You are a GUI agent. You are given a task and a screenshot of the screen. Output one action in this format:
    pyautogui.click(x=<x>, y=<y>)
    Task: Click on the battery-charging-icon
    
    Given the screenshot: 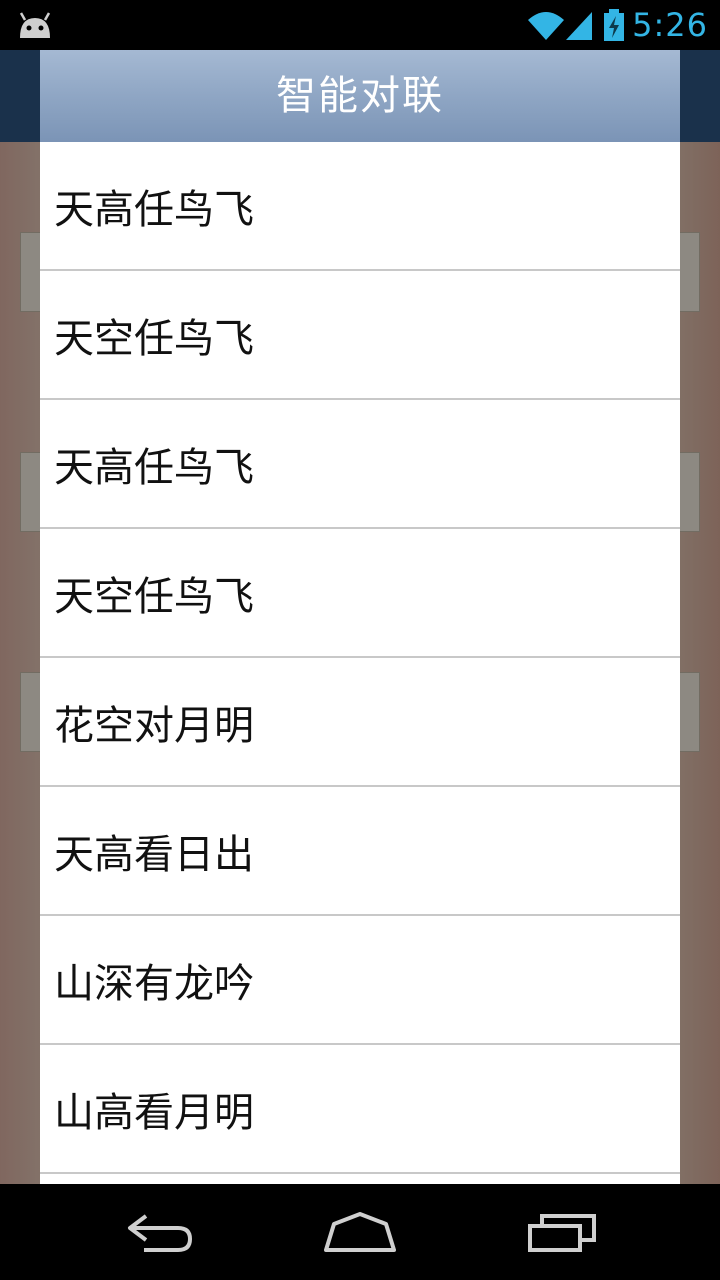 What is the action you would take?
    pyautogui.click(x=614, y=25)
    